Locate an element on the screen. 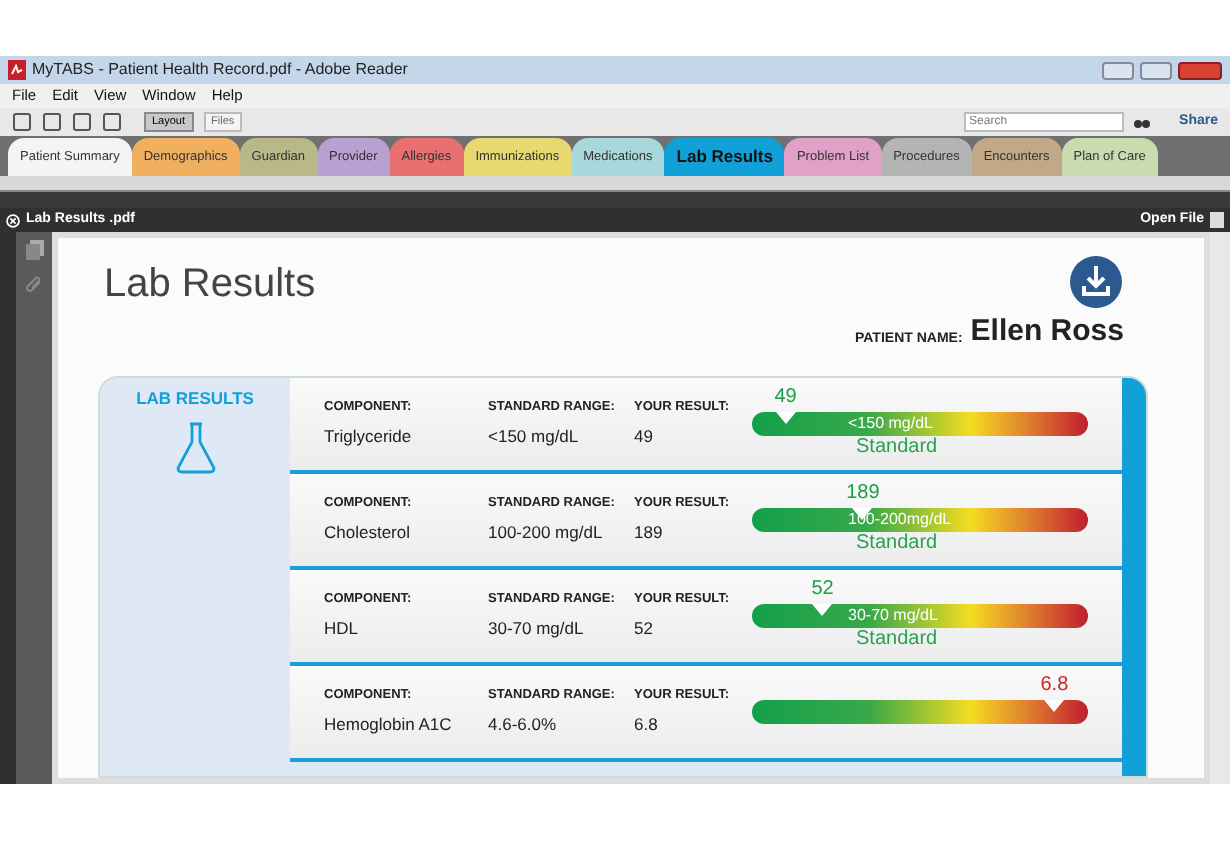 The image size is (1230, 848). close-button is located at coordinates (1200, 70).